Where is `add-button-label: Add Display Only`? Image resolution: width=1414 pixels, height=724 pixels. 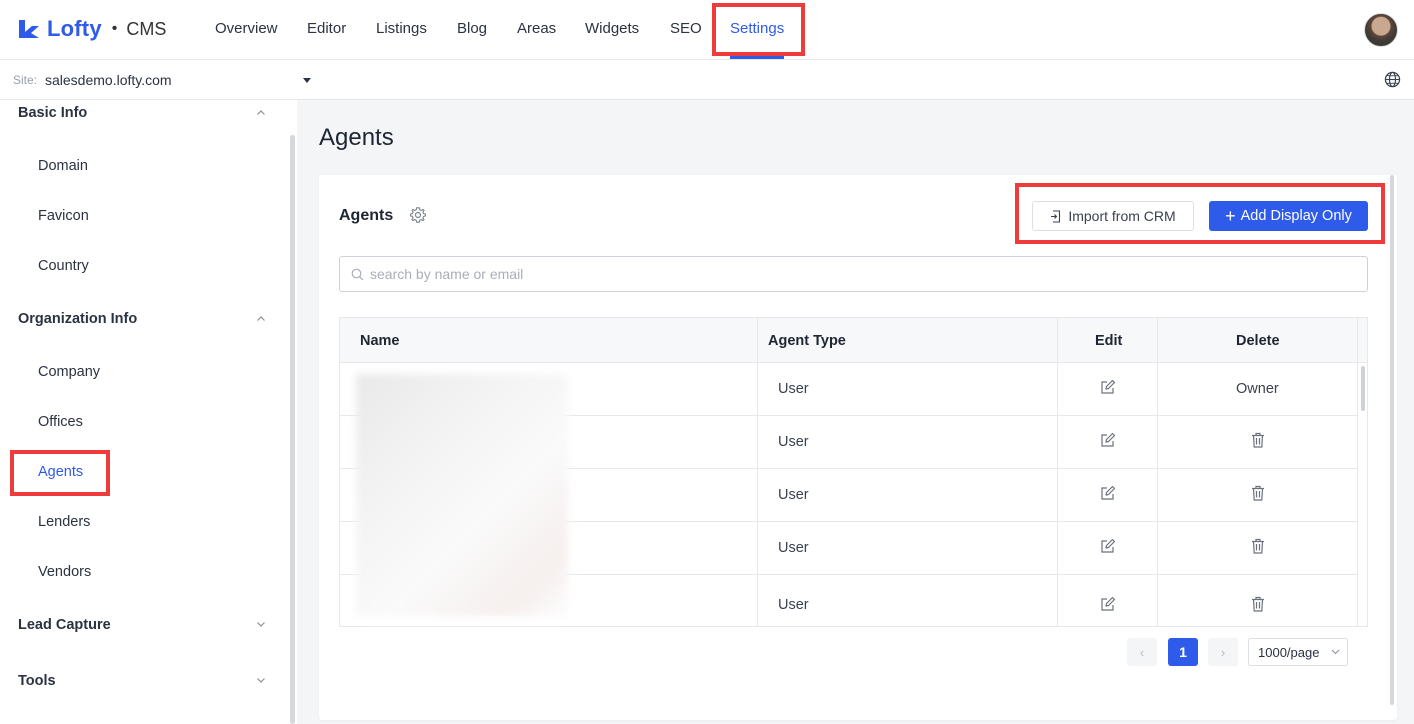 add-button-label: Add Display Only is located at coordinates (1296, 216).